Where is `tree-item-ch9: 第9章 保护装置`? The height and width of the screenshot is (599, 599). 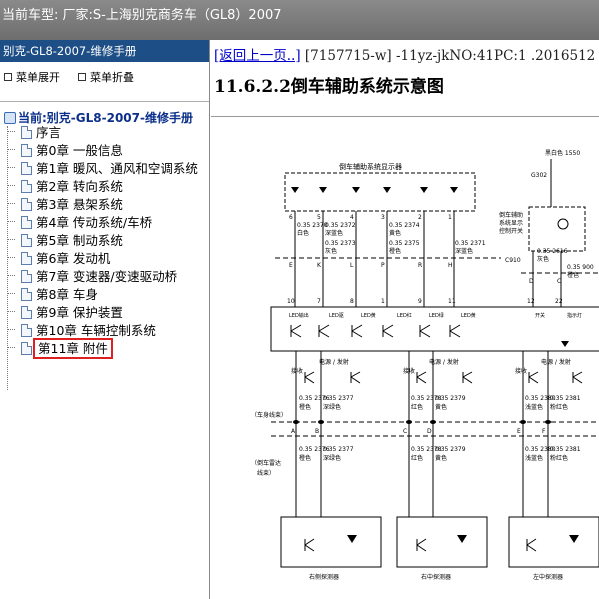 tree-item-ch9: 第9章 保护装置 is located at coordinates (65, 311).